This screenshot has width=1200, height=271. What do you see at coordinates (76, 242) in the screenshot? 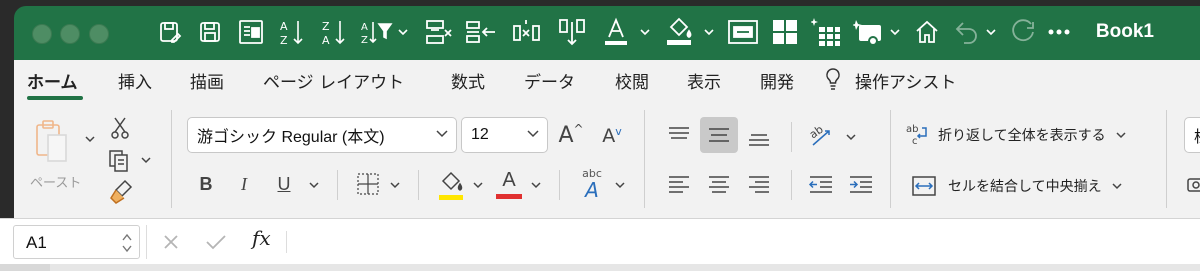
I see `name-box: A1` at bounding box center [76, 242].